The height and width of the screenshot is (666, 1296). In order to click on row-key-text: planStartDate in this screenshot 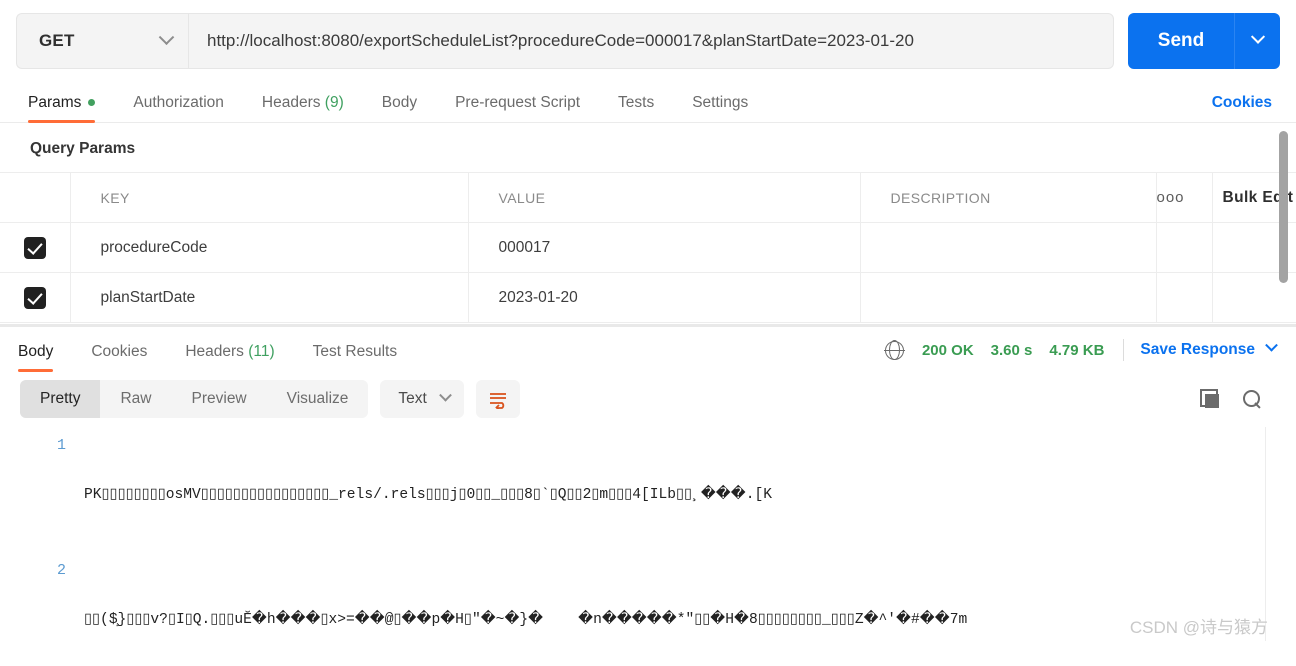, I will do `click(148, 297)`.